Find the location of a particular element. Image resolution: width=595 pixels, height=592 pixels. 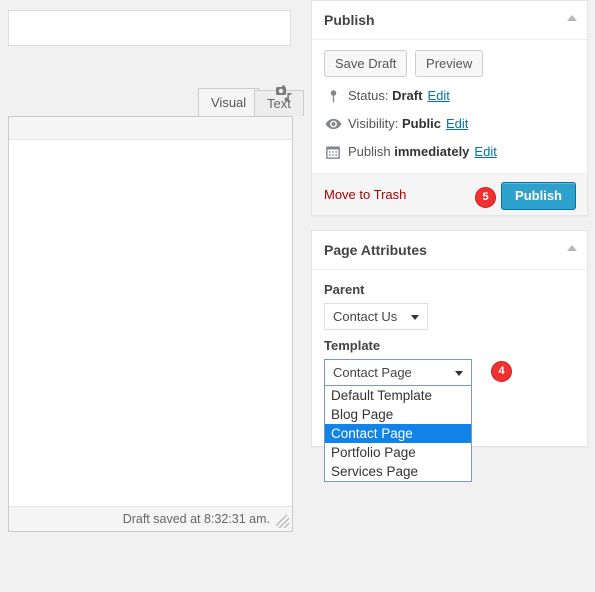

calendar-icon is located at coordinates (333, 152).